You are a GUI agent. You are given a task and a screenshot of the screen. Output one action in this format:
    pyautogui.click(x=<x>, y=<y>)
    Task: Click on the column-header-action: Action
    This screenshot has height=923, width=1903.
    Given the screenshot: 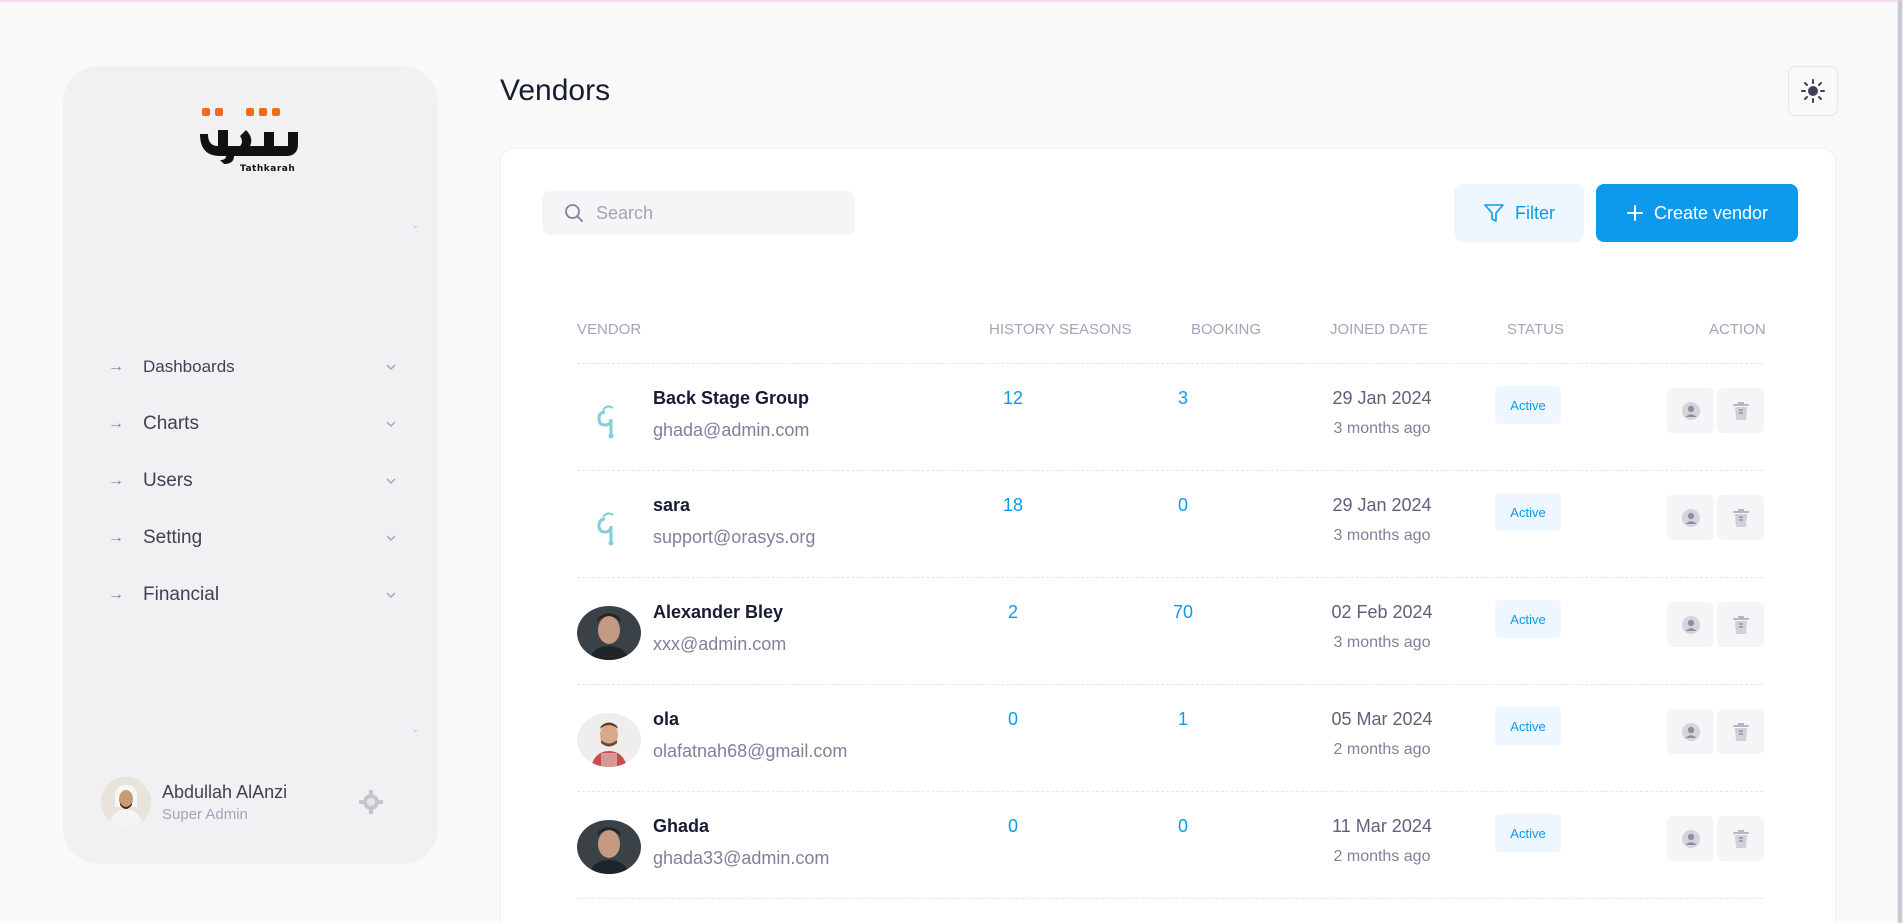 What is the action you would take?
    pyautogui.click(x=1737, y=329)
    